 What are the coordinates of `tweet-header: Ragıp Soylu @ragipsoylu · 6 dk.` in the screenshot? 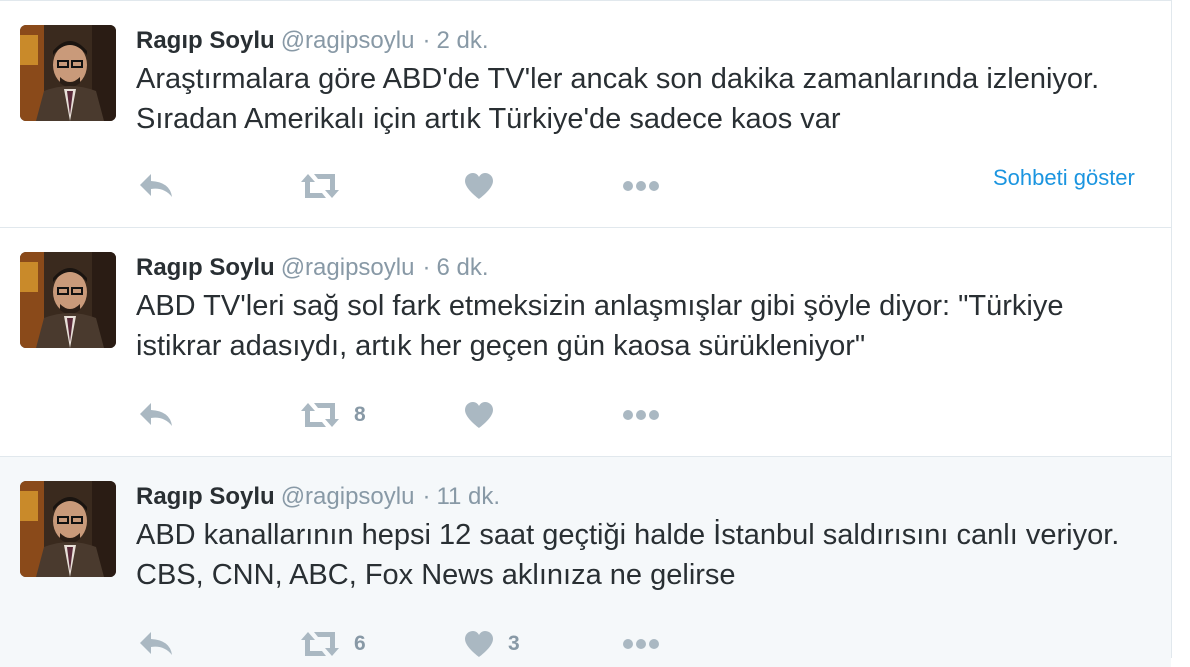 It's located at (312, 268).